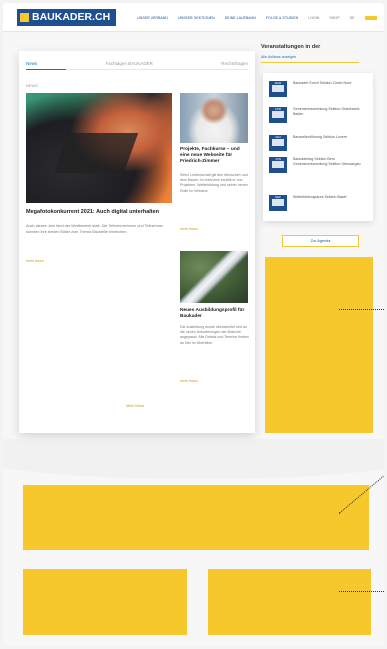 Image resolution: width=387 pixels, height=649 pixels. What do you see at coordinates (278, 115) in the screenshot?
I see `event-date-icon: APR` at bounding box center [278, 115].